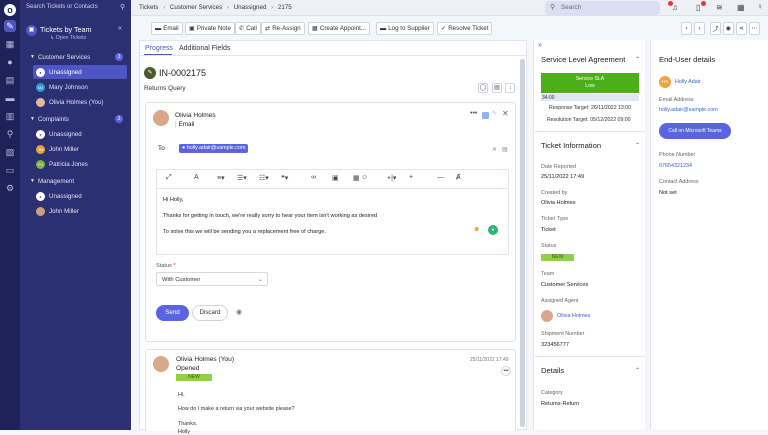 This screenshot has width=768, height=435. Describe the element at coordinates (75, 8) in the screenshot. I see `search-contacts-input: Search Tickets or Contacts` at that location.